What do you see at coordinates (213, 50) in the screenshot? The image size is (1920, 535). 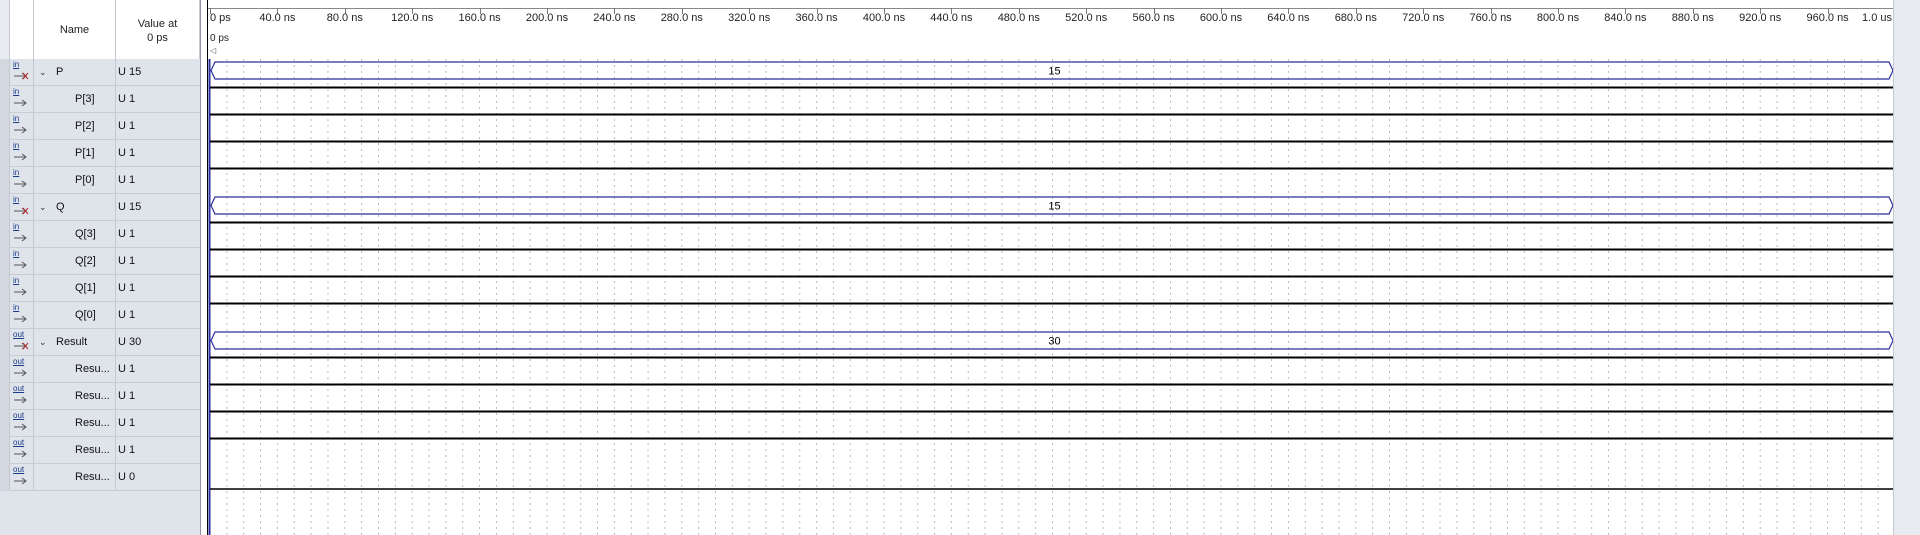 I see `cursor-marker-icon: ◁` at bounding box center [213, 50].